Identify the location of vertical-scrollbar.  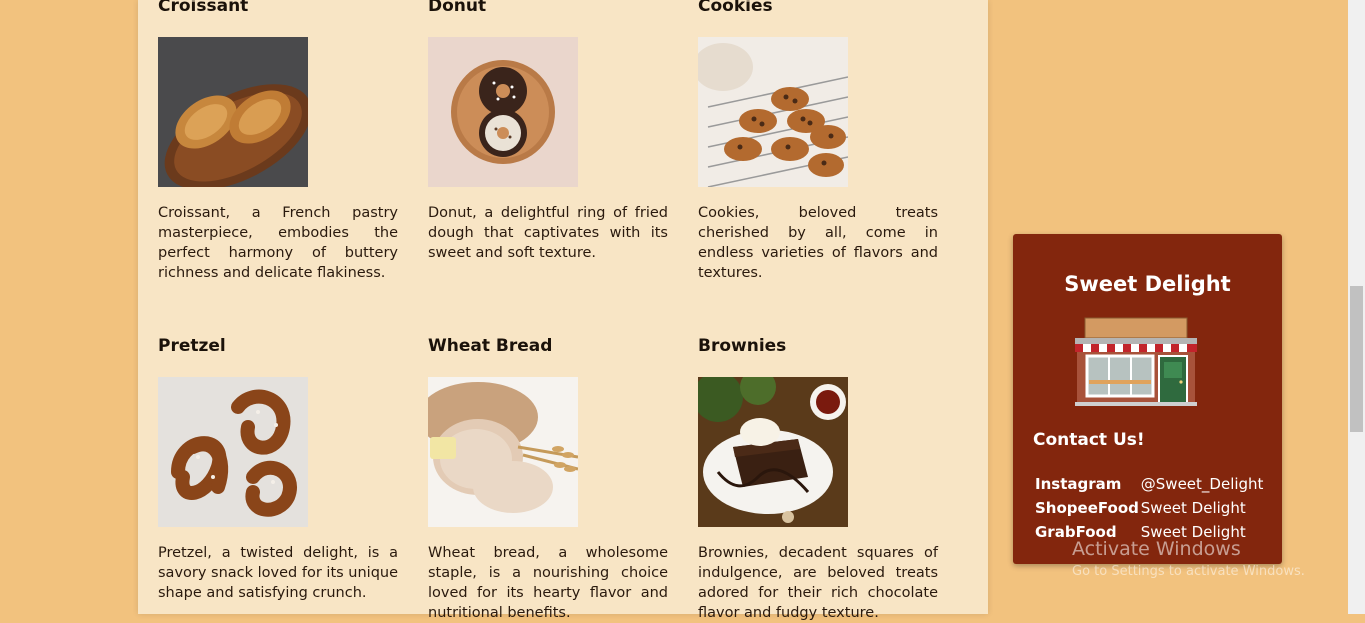
(1356, 307).